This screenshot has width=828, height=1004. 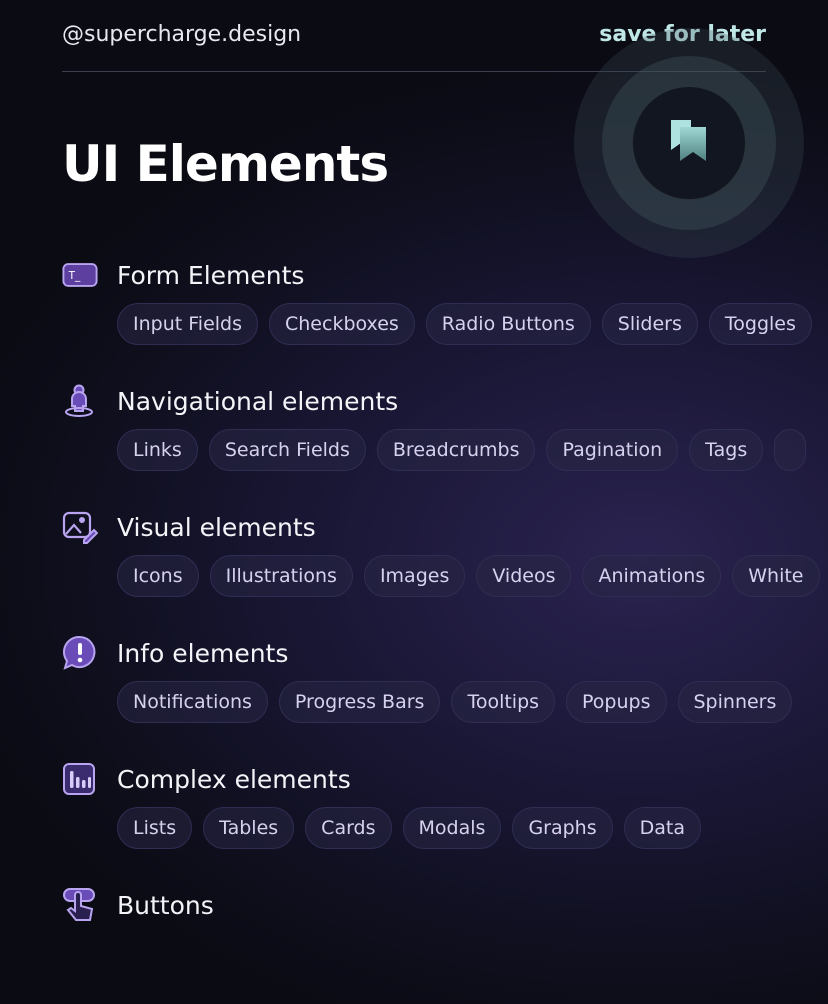 I want to click on section-buttons: Buttons, so click(x=445, y=905).